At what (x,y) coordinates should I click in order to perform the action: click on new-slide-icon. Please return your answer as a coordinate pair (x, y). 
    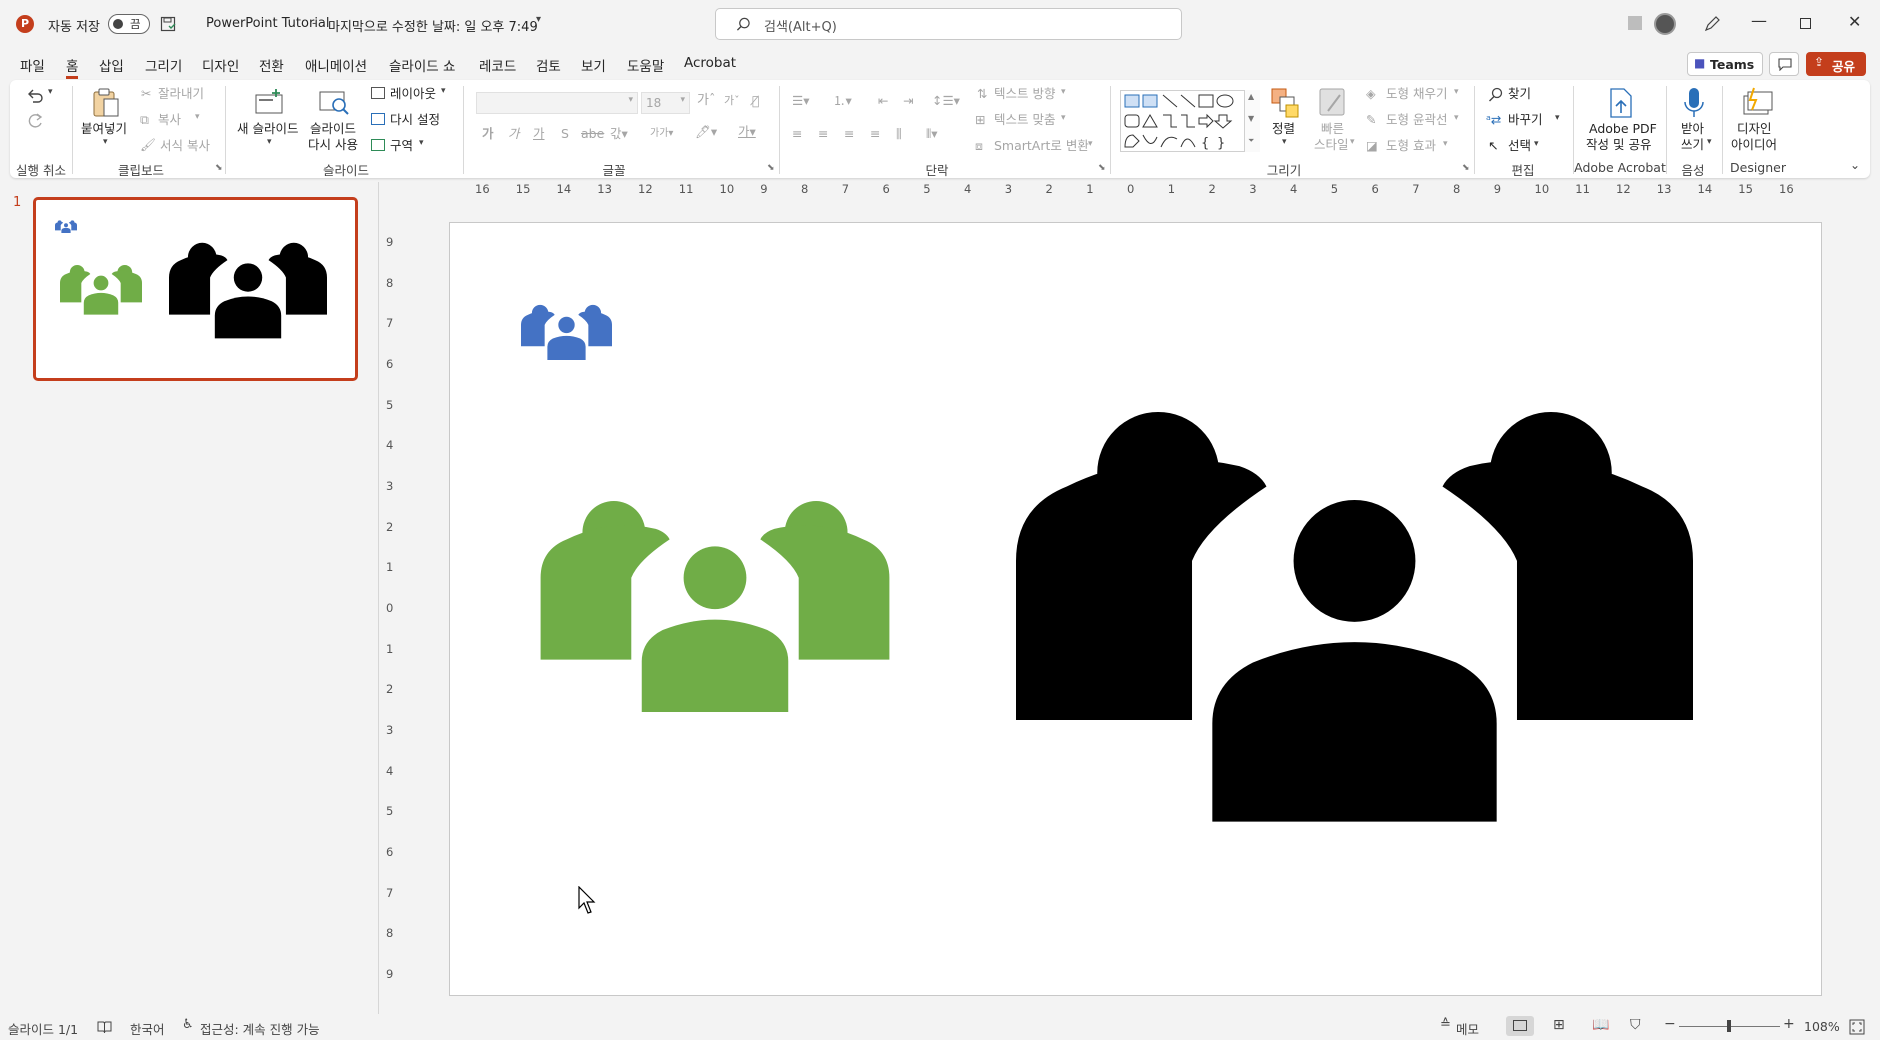
    Looking at the image, I should click on (269, 102).